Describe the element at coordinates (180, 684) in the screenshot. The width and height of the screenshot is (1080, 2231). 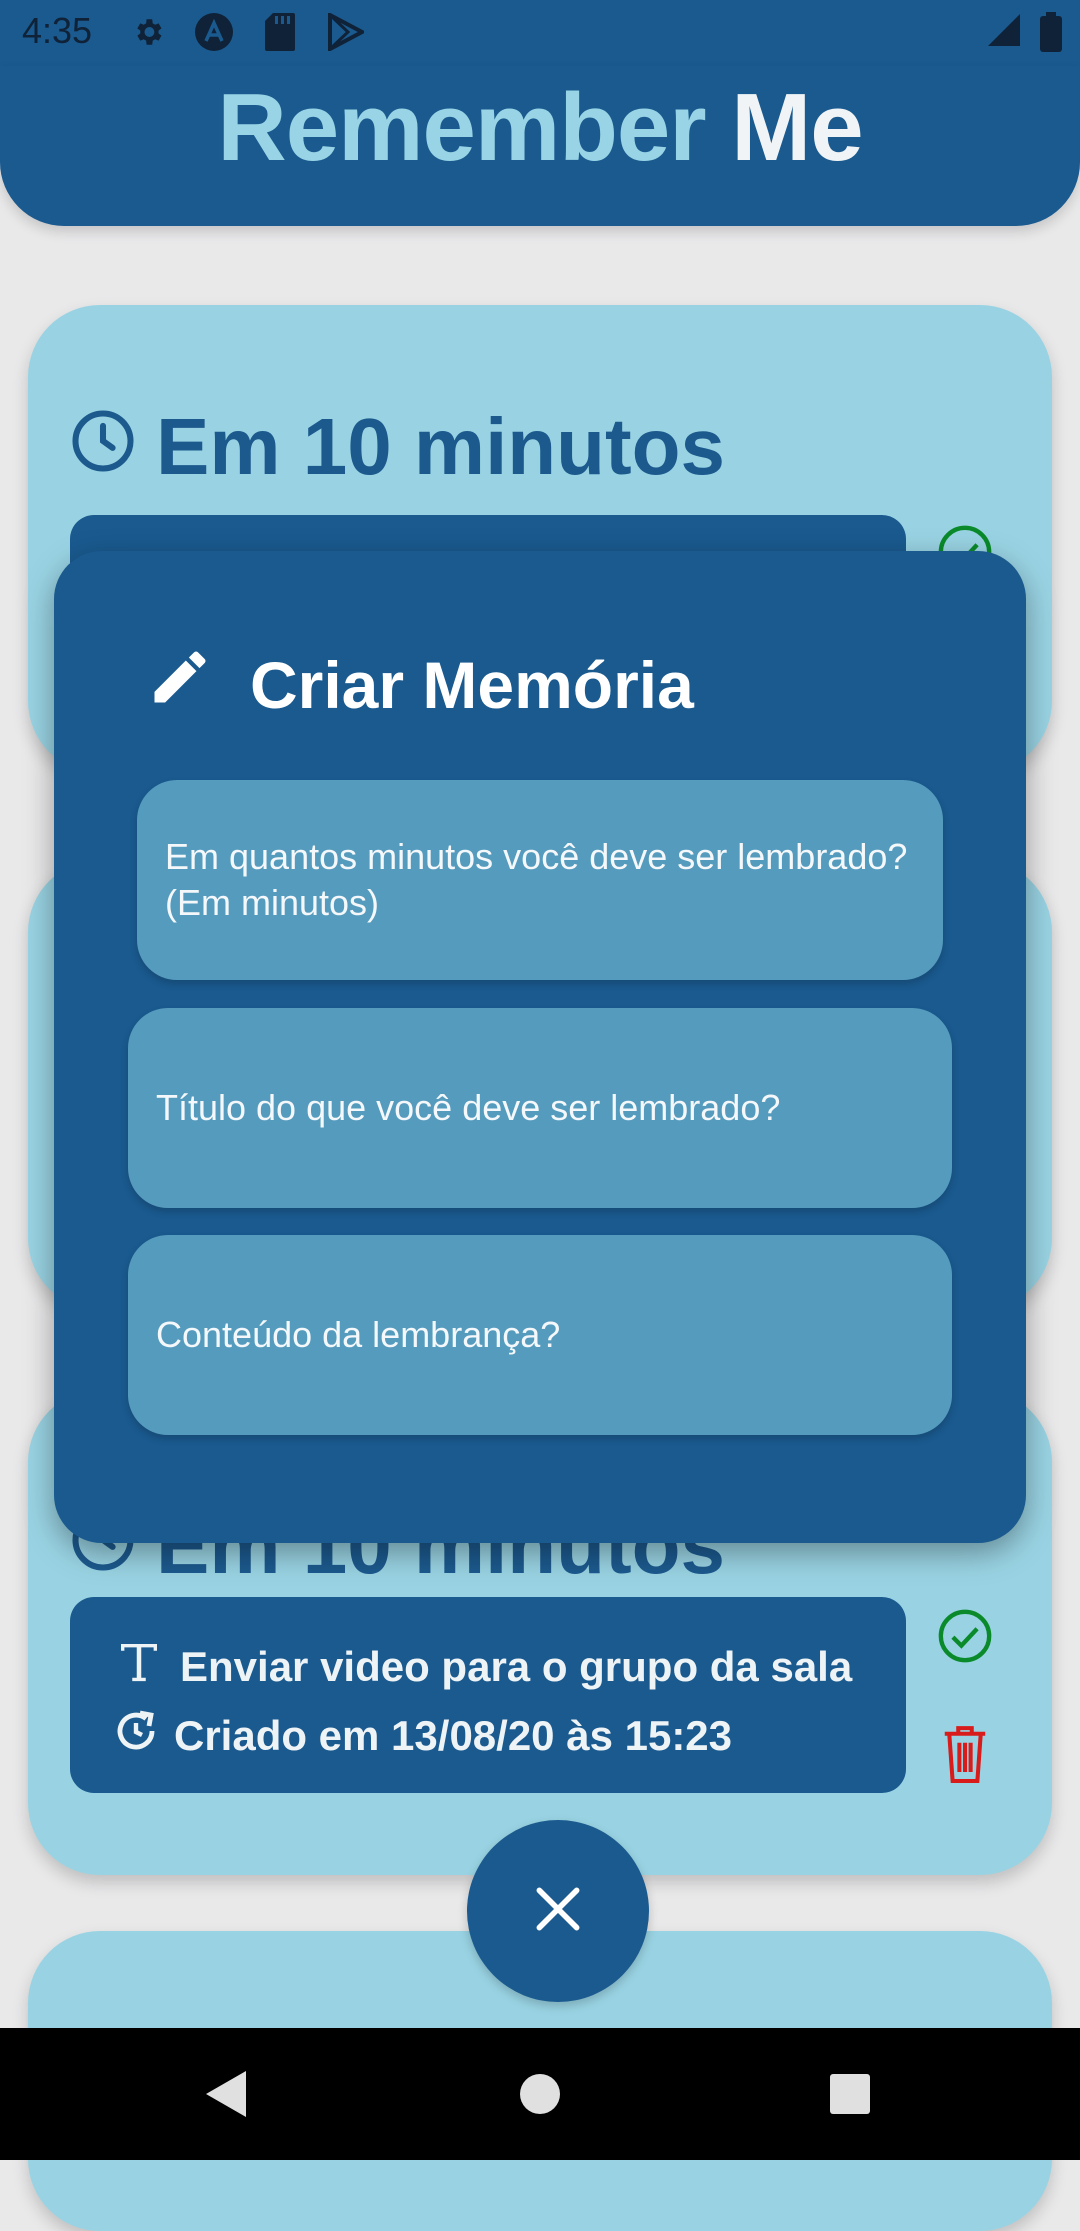
I see `pencil-icon` at that location.